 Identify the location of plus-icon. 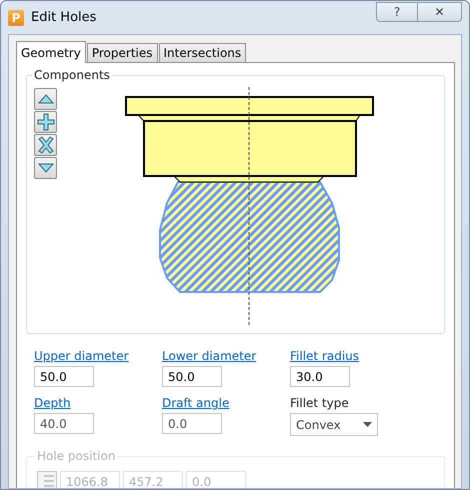
(45, 122).